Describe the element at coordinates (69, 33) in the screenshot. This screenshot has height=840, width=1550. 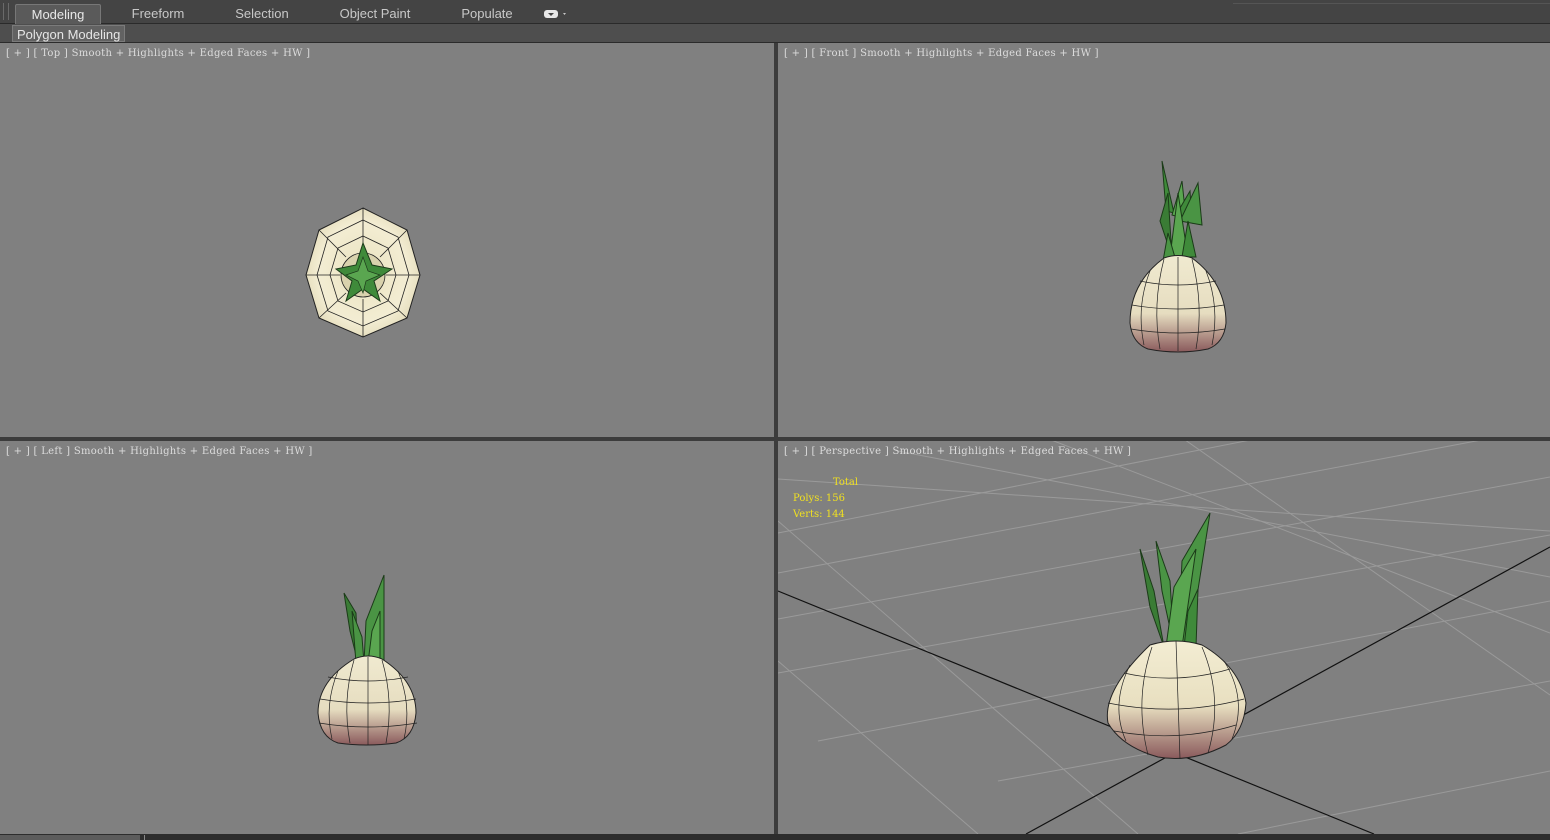
I see `polygon-modeling-panel-button: Polygon Modeling` at that location.